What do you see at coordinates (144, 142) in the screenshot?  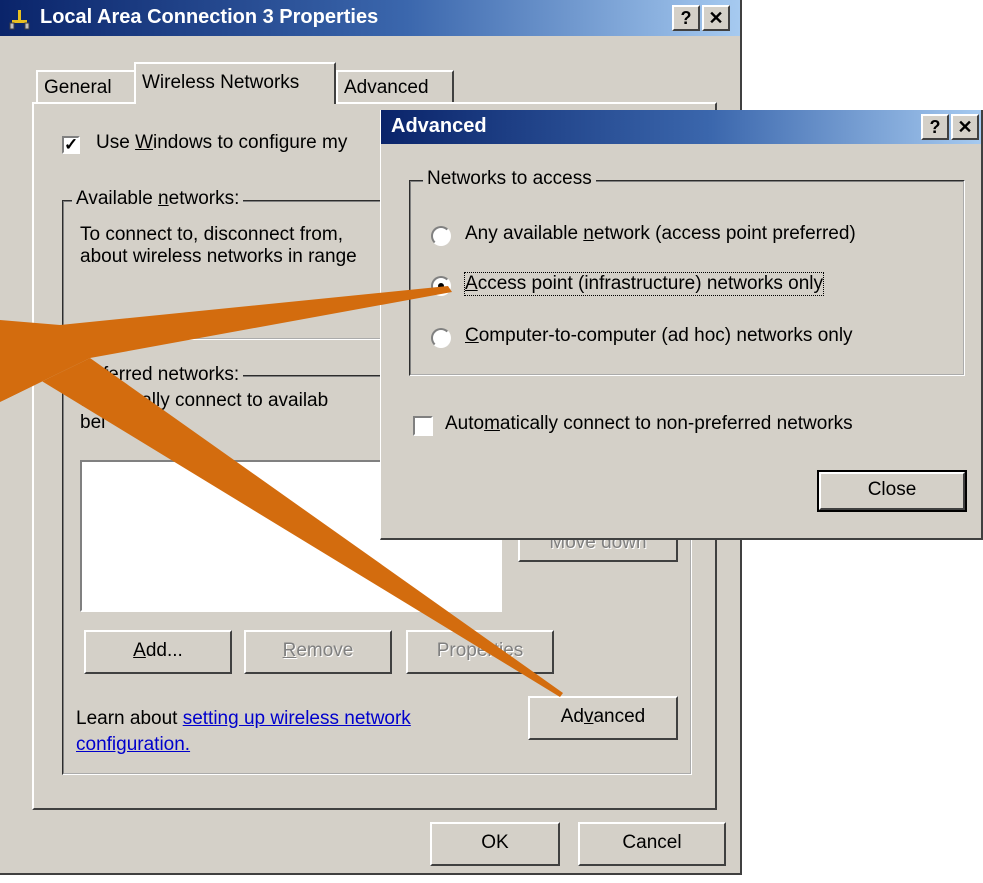 I see `access-key: W` at bounding box center [144, 142].